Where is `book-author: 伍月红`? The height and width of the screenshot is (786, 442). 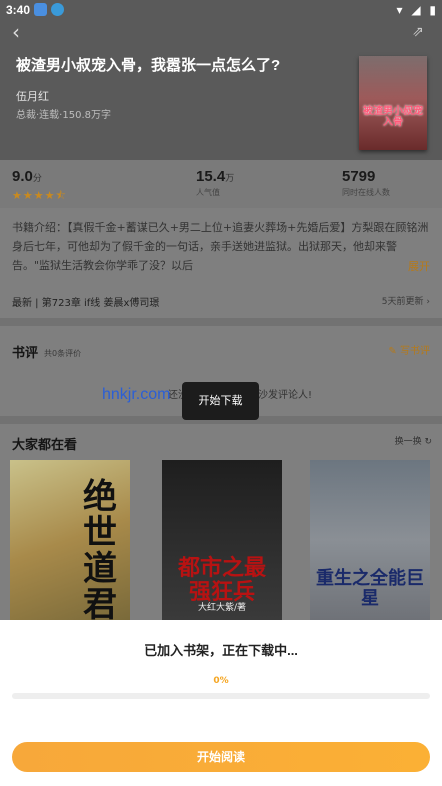 book-author: 伍月红 is located at coordinates (32, 96).